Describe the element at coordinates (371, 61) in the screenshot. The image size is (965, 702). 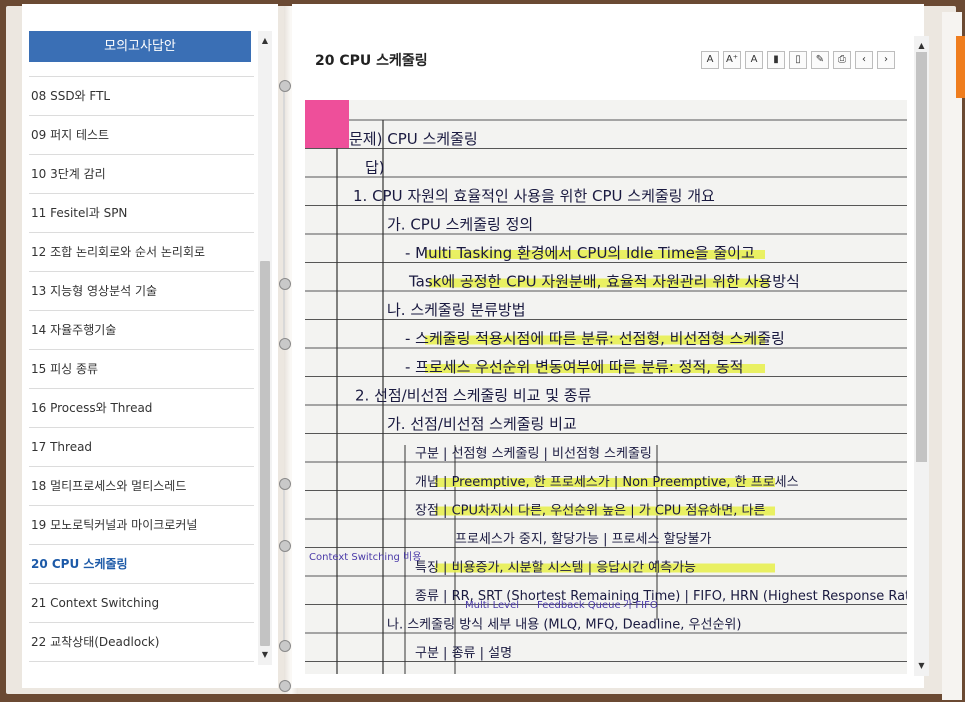
I see `document-title: 20 CPU 스케줄링` at that location.